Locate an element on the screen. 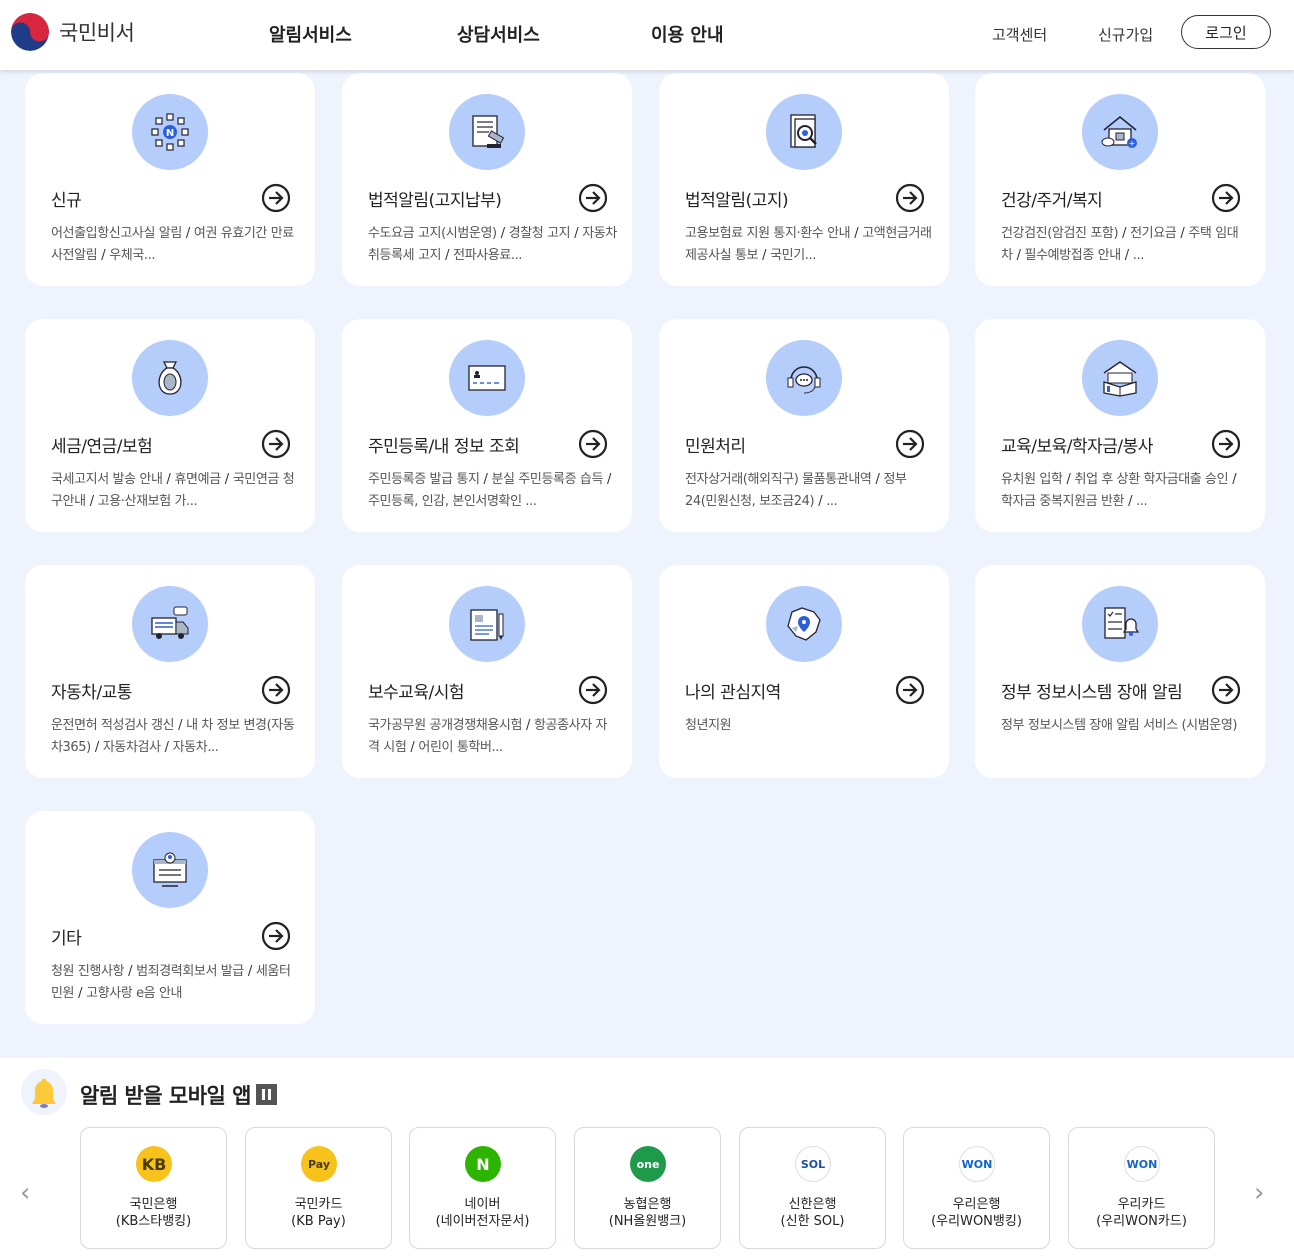 The width and height of the screenshot is (1294, 1256). service-card: 정부 정보시스템 장애 알림 정부 정보시스템 장애 알림 서비스 (시범운영) is located at coordinates (1120, 671).